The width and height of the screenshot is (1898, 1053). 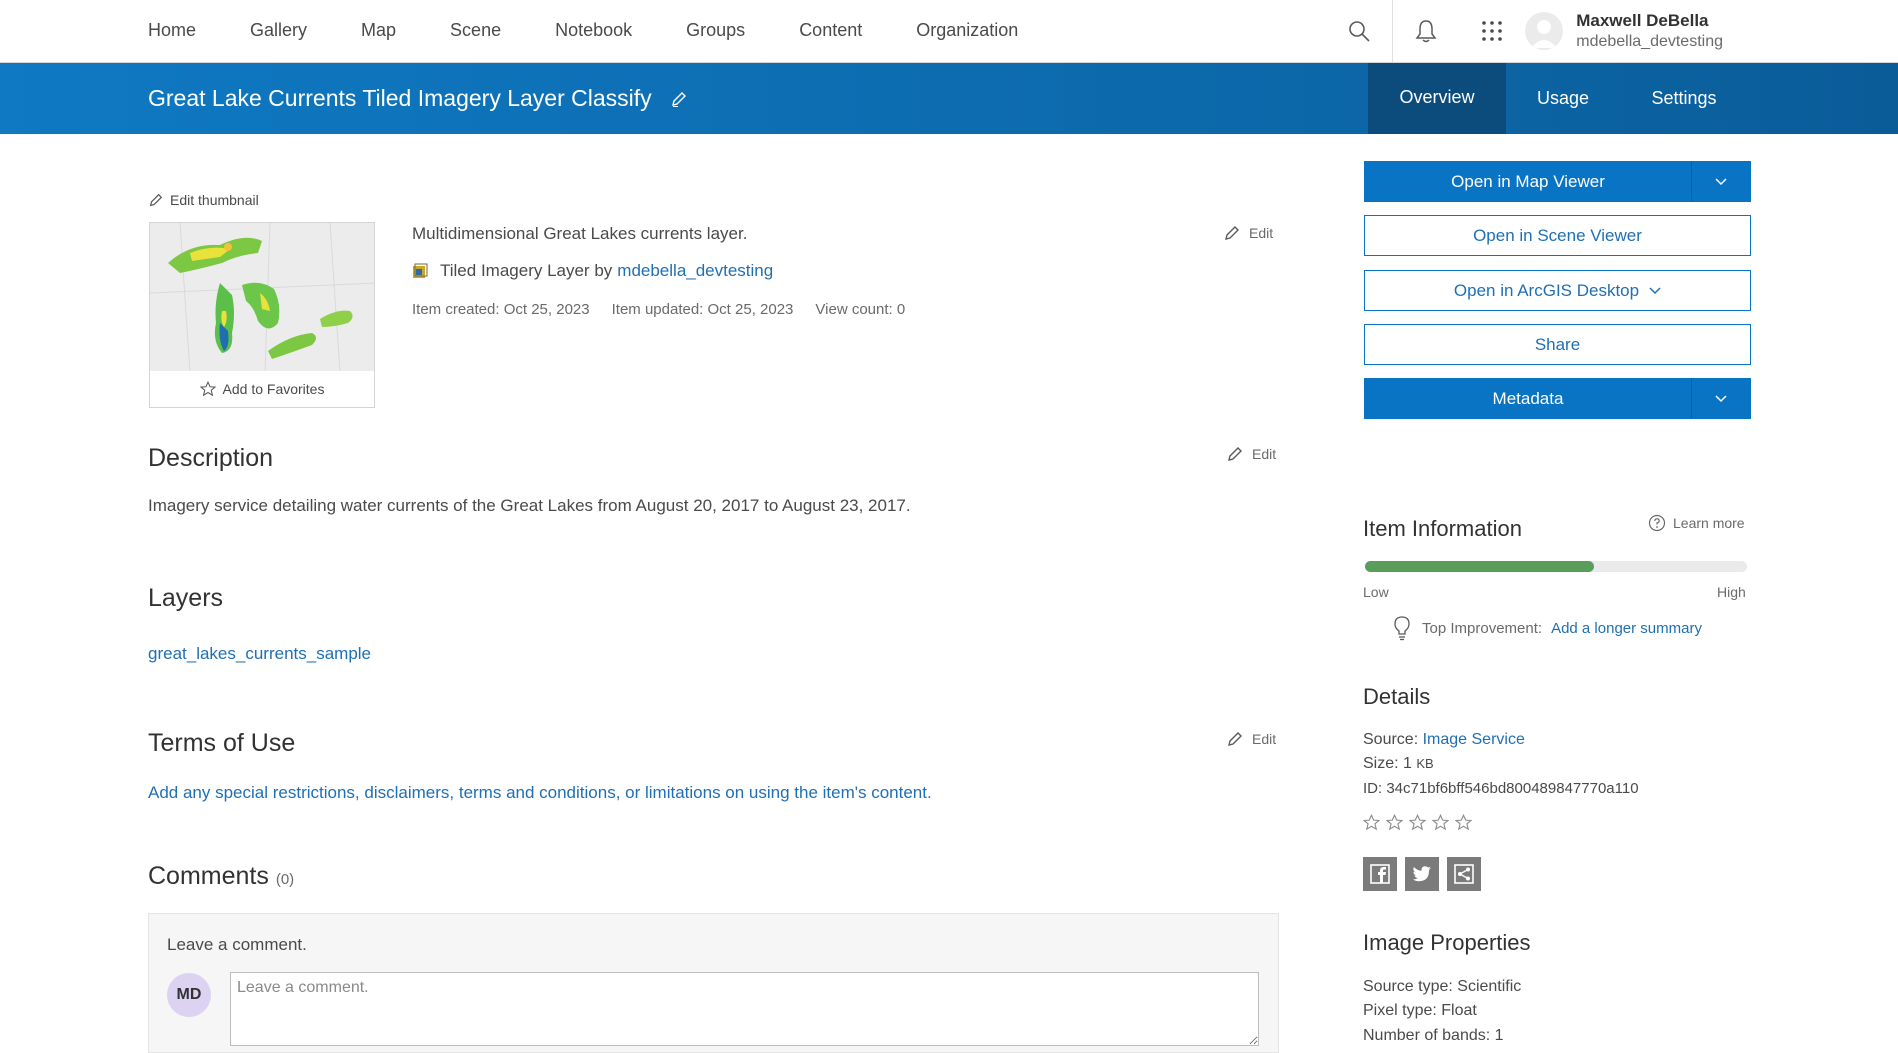 I want to click on open-map-viewer-button: Open in Map Viewer, so click(x=1557, y=181).